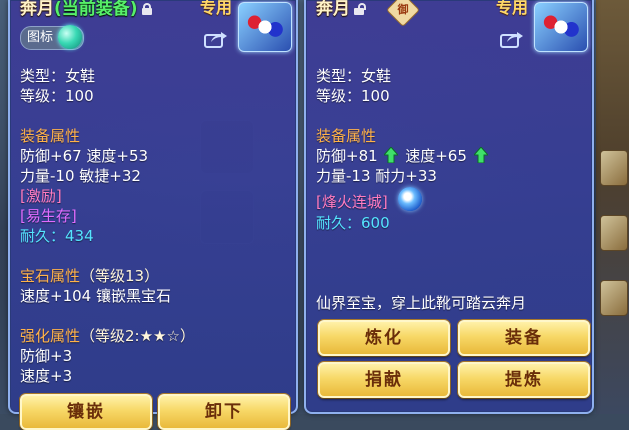 Image resolution: width=629 pixels, height=430 pixels. What do you see at coordinates (403, 156) in the screenshot?
I see `attr-line-1: 防御+81 速度+65` at bounding box center [403, 156].